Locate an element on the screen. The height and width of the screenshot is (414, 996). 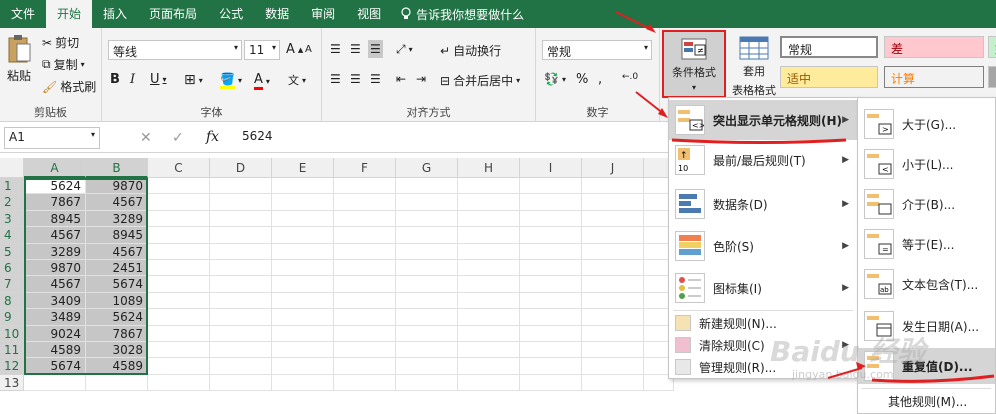
row-header: 10 is located at coordinates (12, 333).